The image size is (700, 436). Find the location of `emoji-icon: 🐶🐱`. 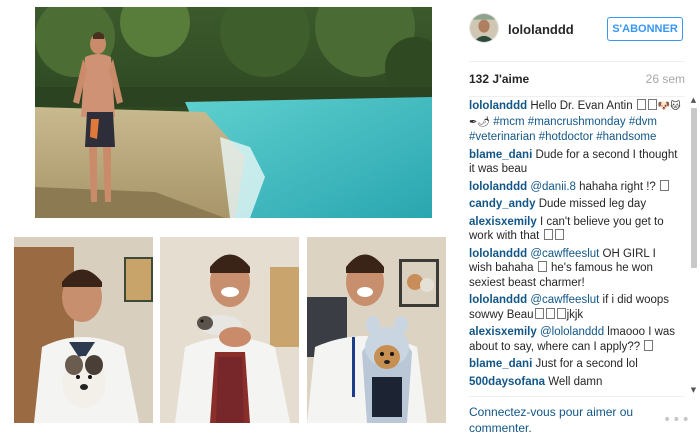

emoji-icon: 🐶🐱 is located at coordinates (669, 106).